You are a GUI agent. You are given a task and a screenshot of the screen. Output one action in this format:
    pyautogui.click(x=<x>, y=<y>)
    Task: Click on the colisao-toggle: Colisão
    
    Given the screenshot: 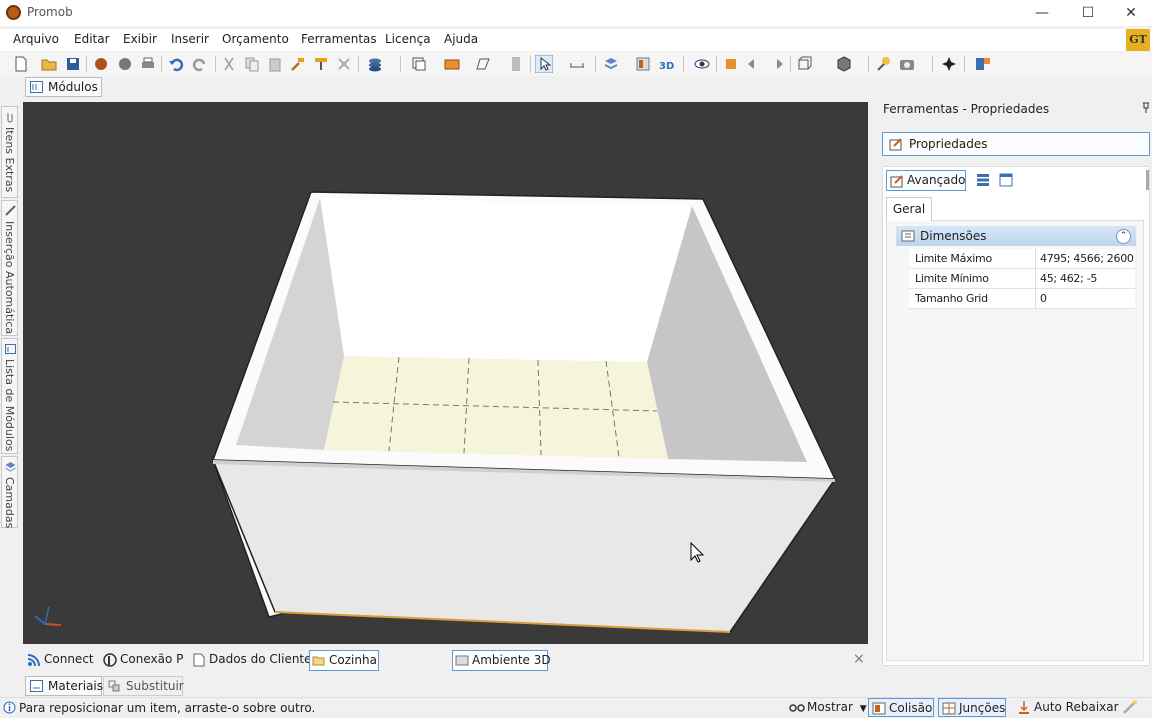 What is the action you would take?
    pyautogui.click(x=901, y=707)
    